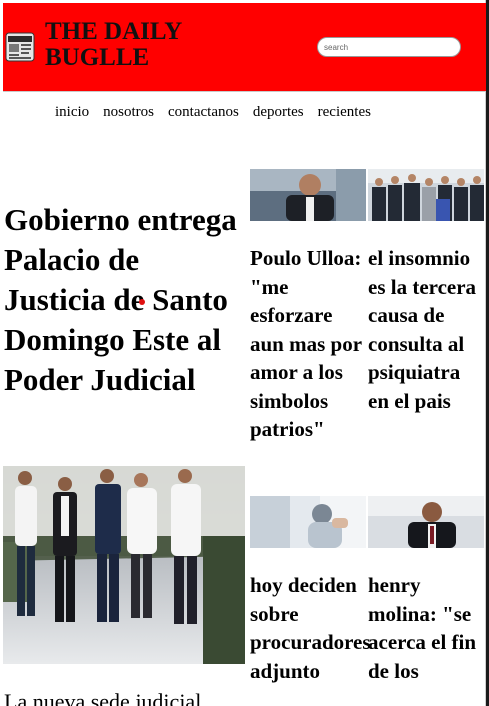  What do you see at coordinates (344, 112) in the screenshot?
I see `nav-item-recientes: recientes` at bounding box center [344, 112].